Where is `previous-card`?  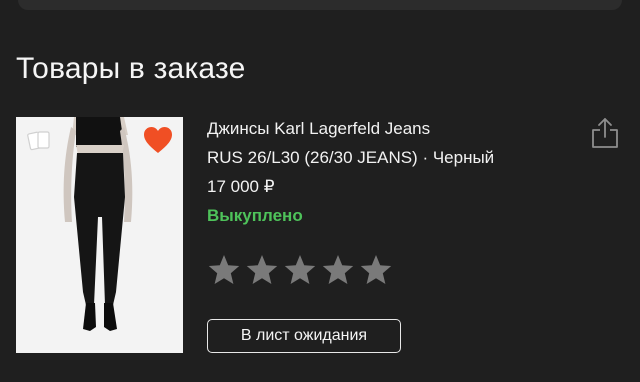
previous-card is located at coordinates (320, 5).